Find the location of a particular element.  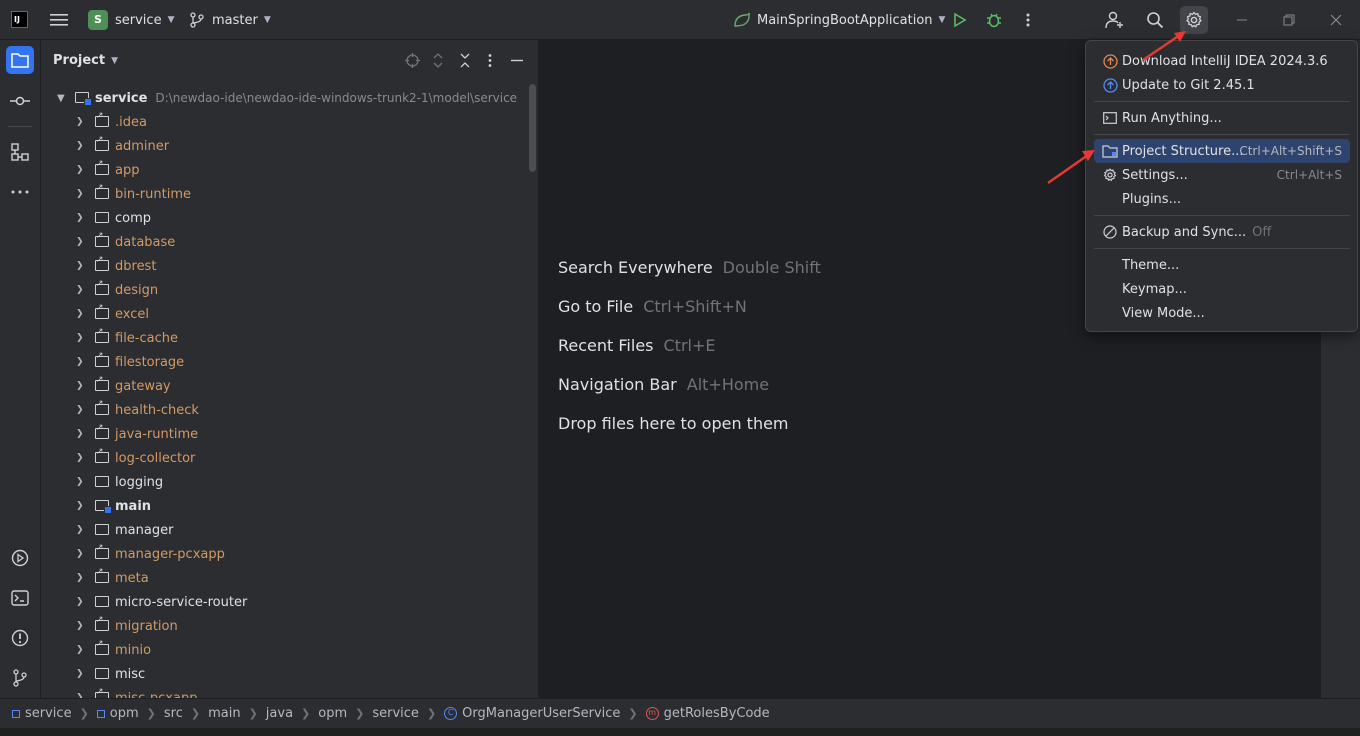

tree-item: ❯ dbrest is located at coordinates (284, 266).